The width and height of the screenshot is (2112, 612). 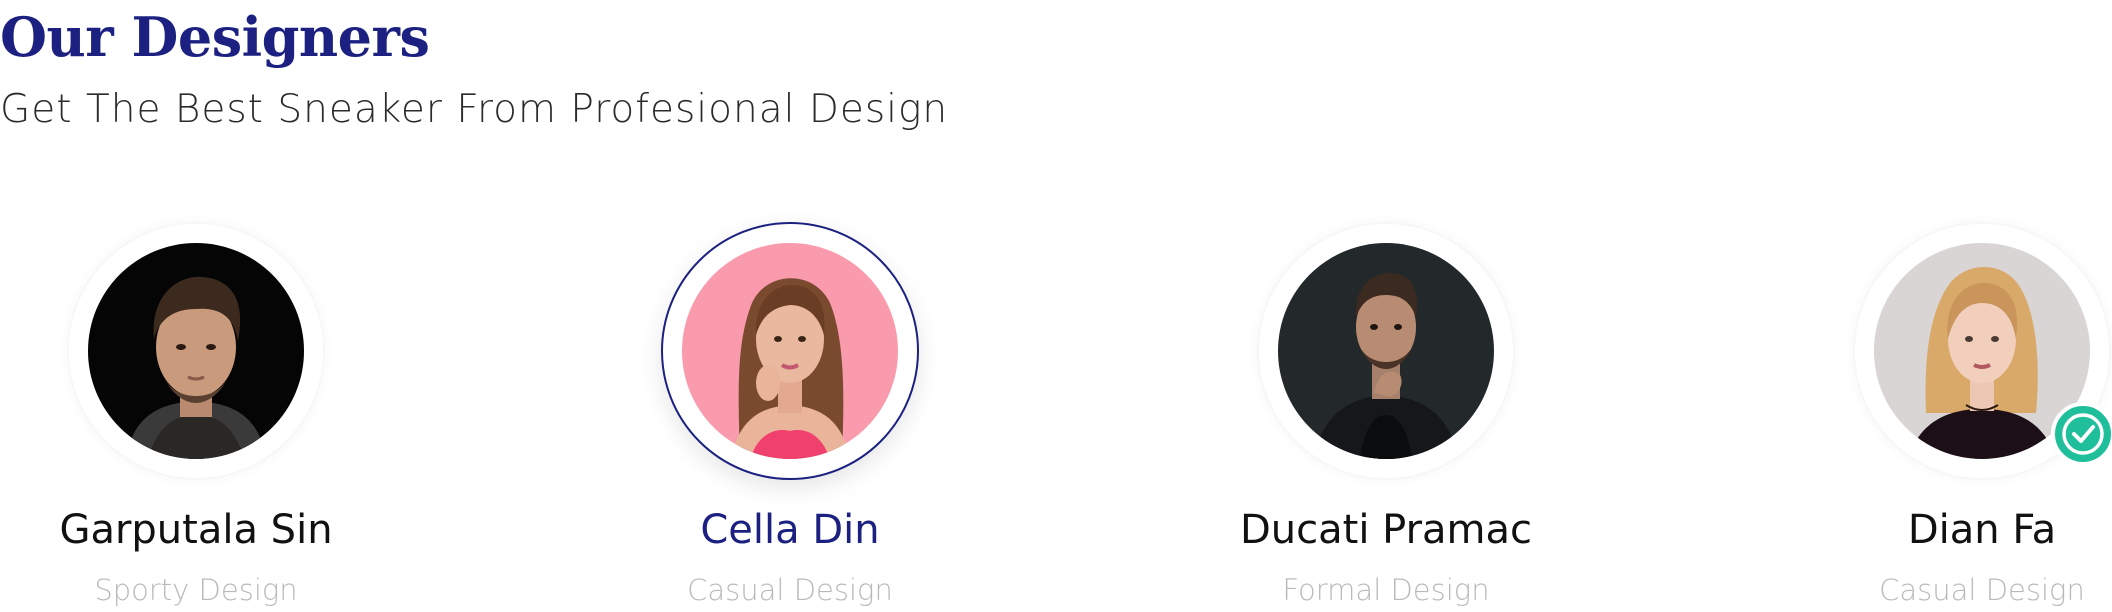 I want to click on designer-name: Dian Fa, so click(x=1947, y=530).